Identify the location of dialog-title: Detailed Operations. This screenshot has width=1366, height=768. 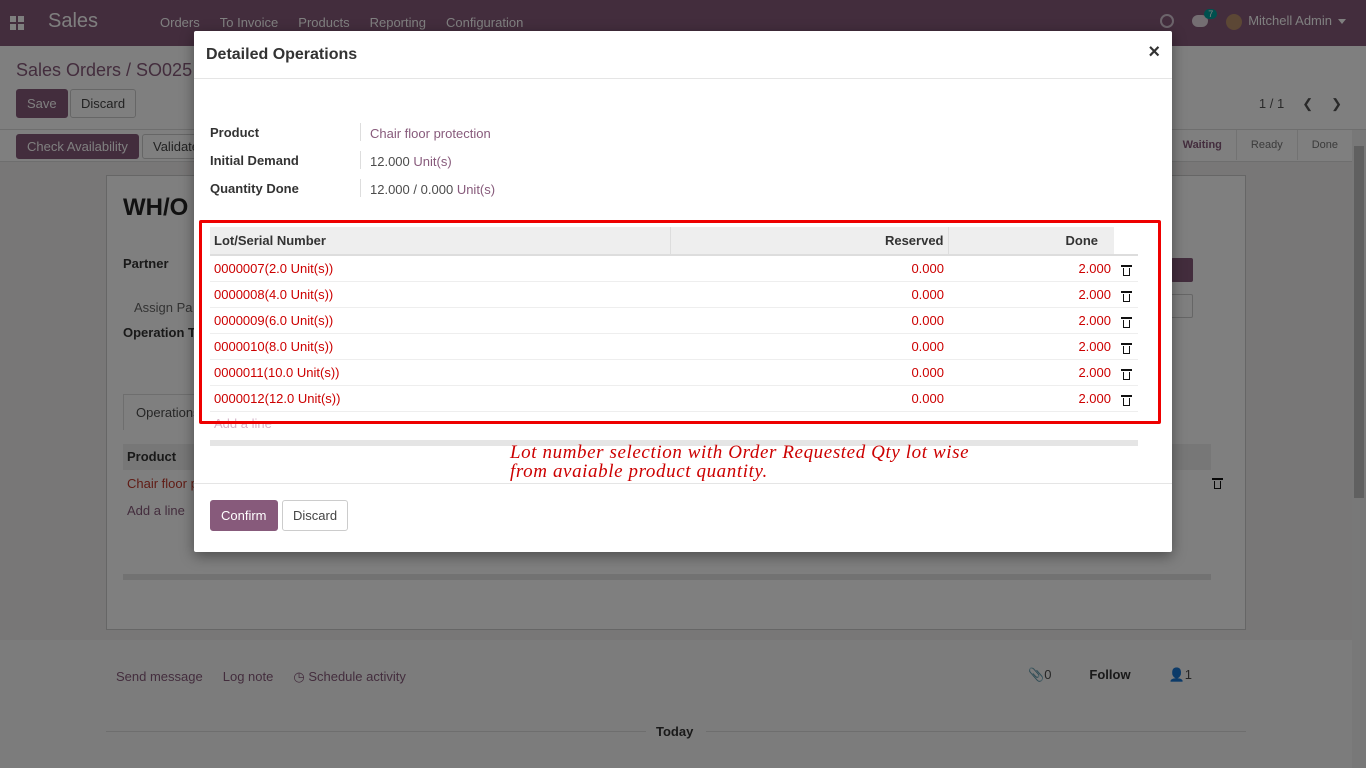
(282, 54).